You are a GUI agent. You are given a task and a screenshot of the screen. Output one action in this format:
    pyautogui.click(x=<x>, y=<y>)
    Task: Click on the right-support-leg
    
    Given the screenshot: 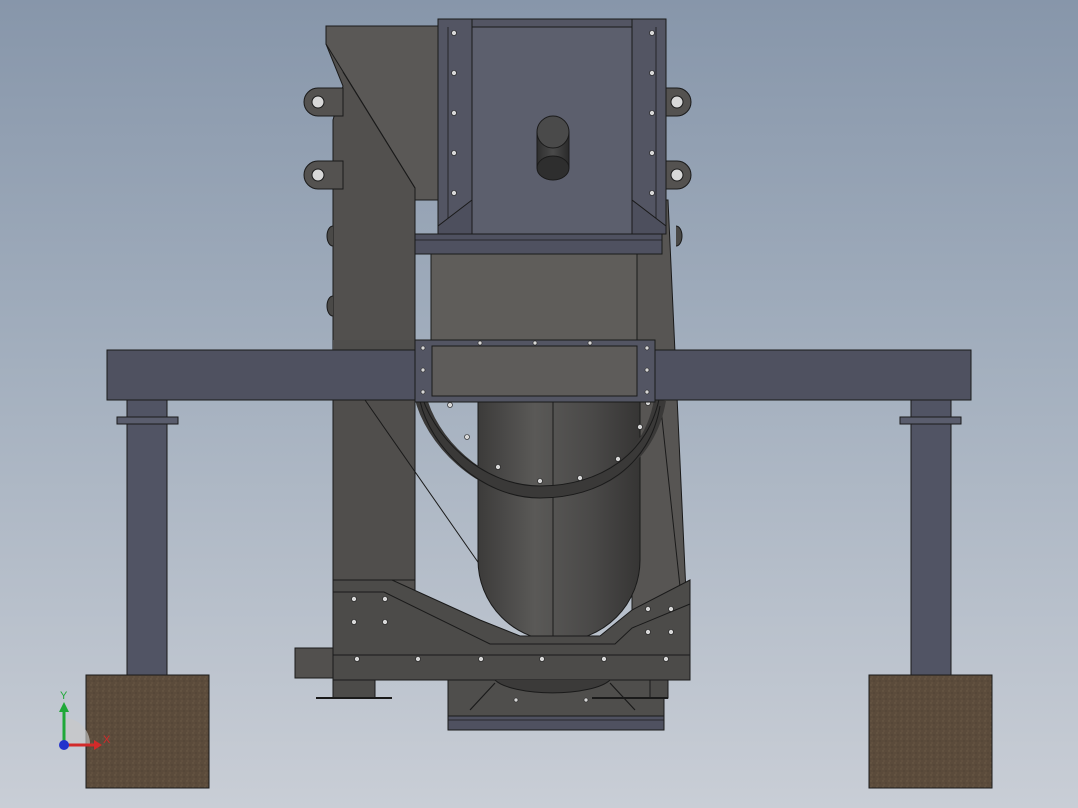 What is the action you would take?
    pyautogui.click(x=930, y=537)
    